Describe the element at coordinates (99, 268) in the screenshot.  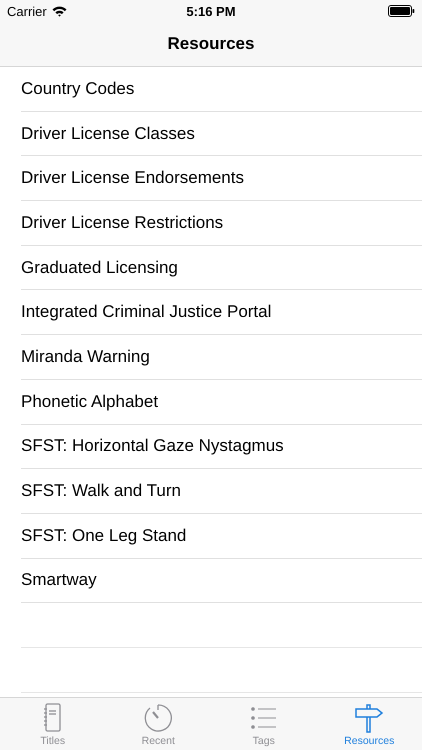
I see `resource-item: Graduated Licensing` at that location.